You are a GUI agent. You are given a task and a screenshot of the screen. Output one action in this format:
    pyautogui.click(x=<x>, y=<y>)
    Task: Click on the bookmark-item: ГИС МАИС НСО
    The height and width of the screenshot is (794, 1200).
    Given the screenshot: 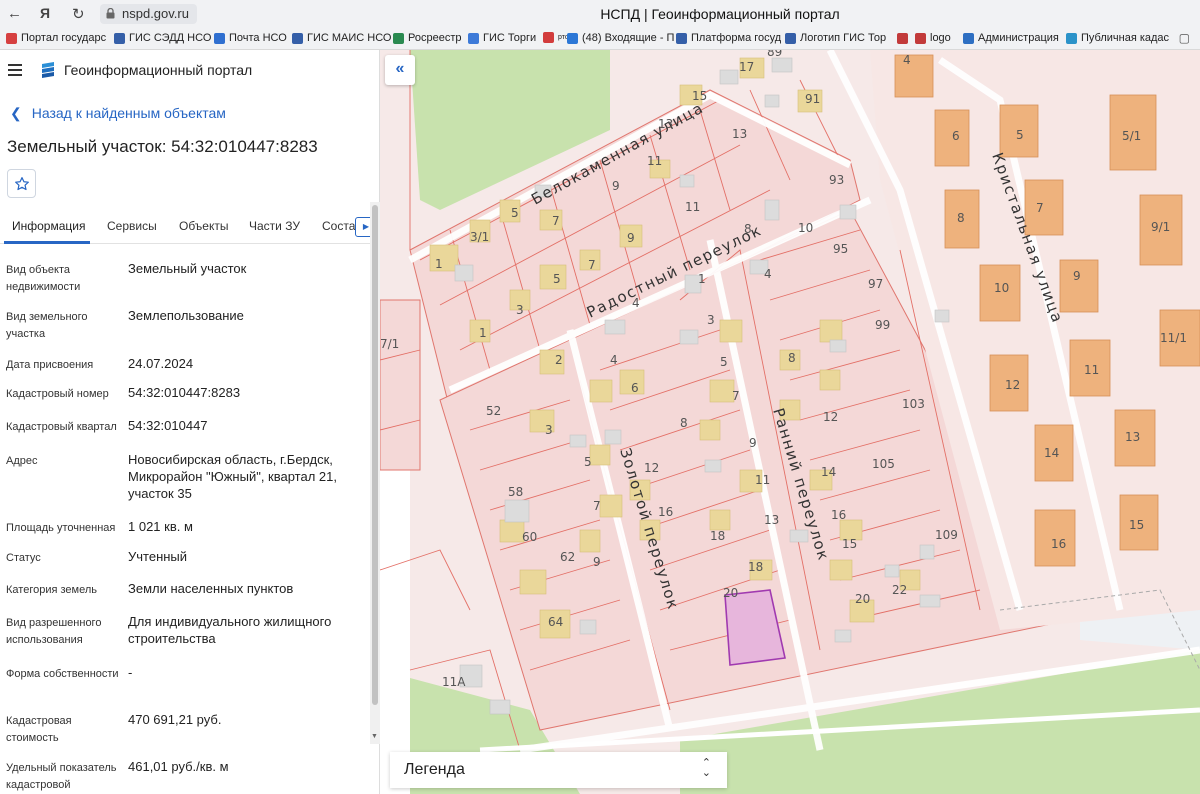 What is the action you would take?
    pyautogui.click(x=341, y=38)
    